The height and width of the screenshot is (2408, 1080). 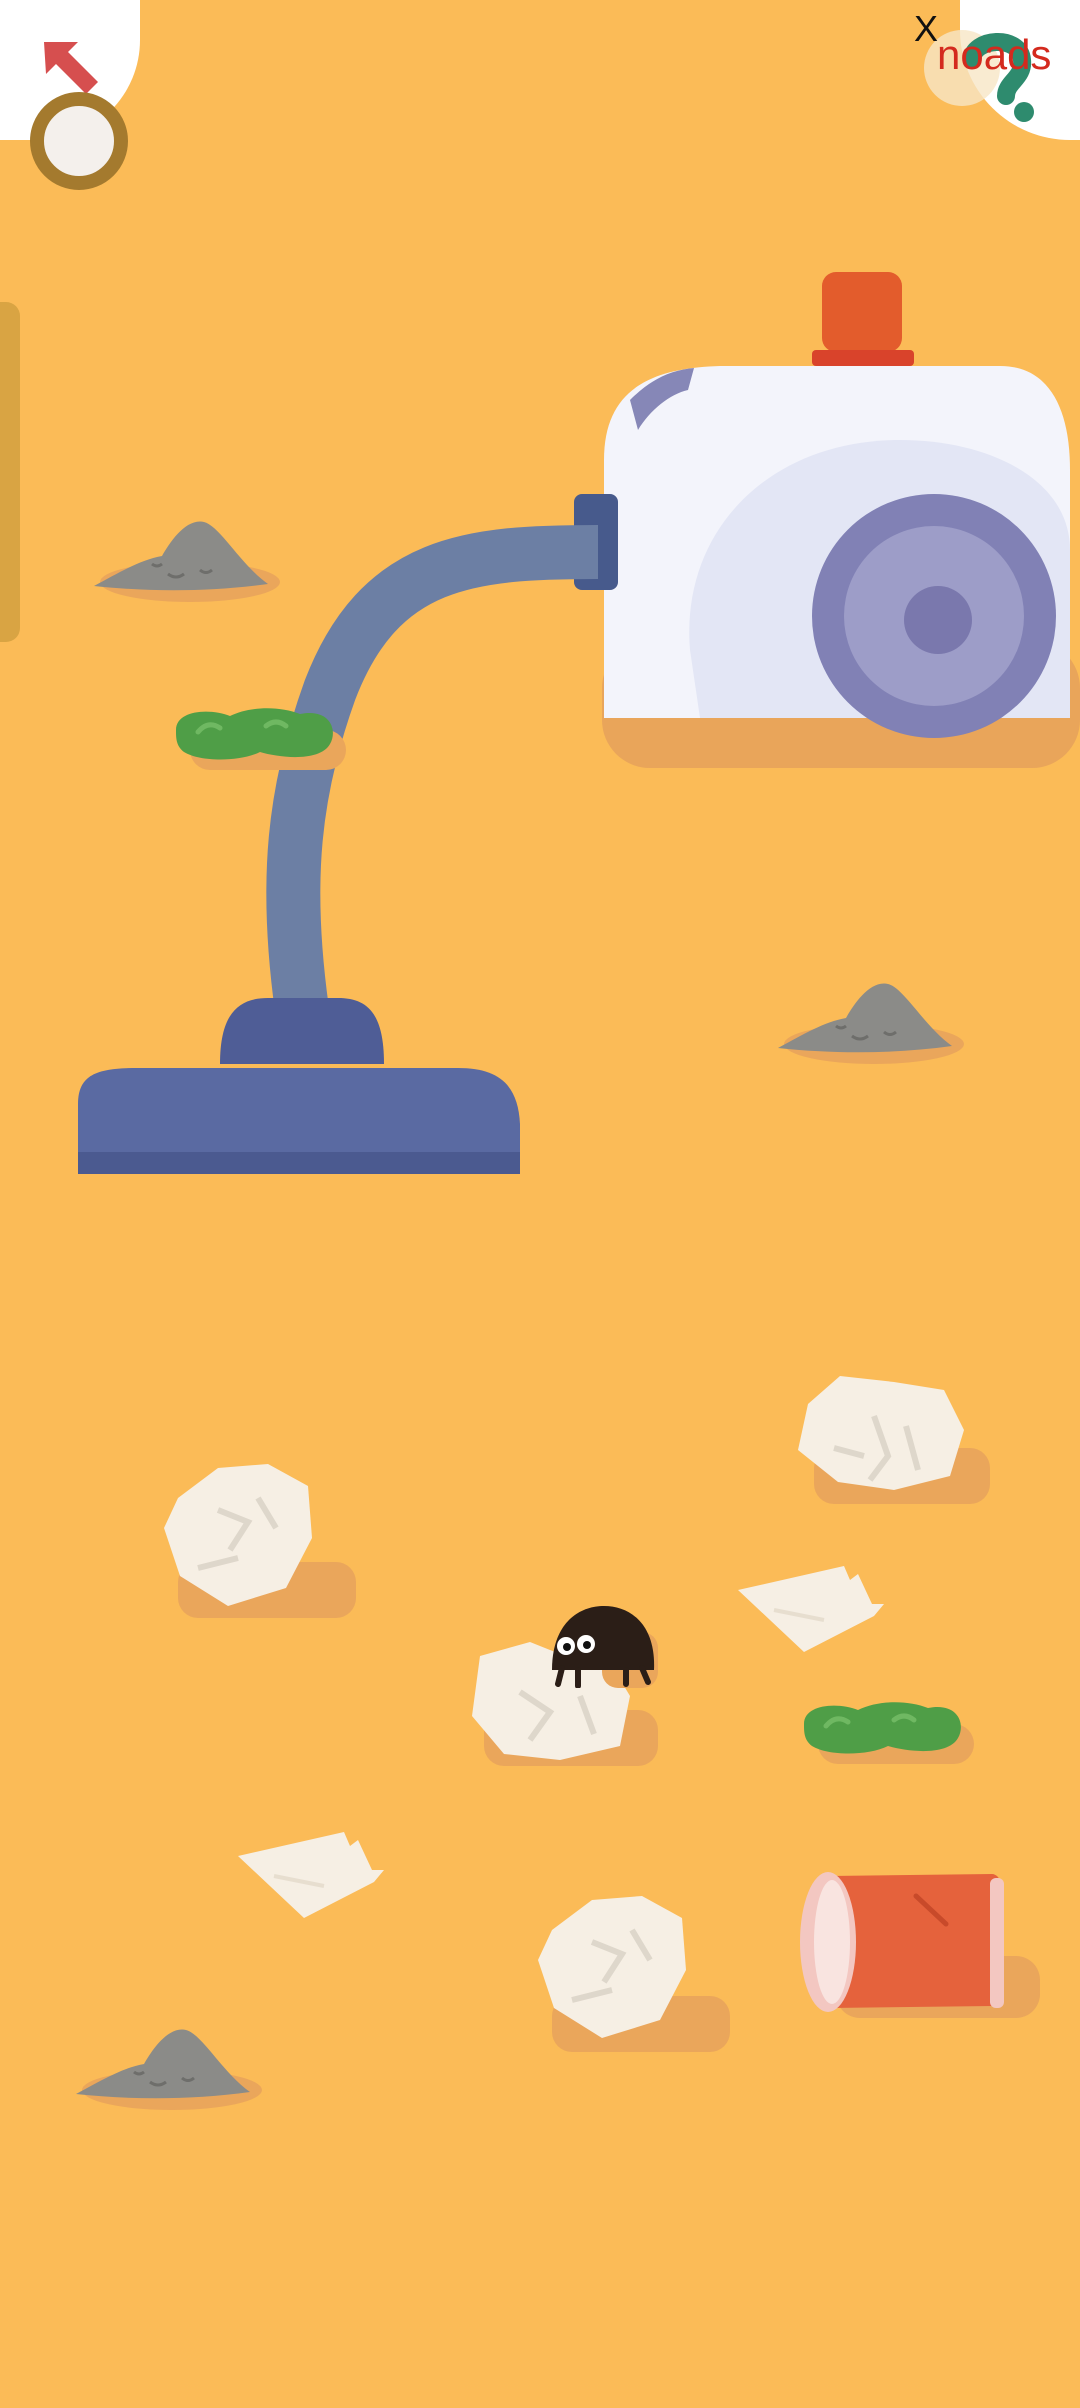 I want to click on dust-bunny-character, so click(x=603, y=1646).